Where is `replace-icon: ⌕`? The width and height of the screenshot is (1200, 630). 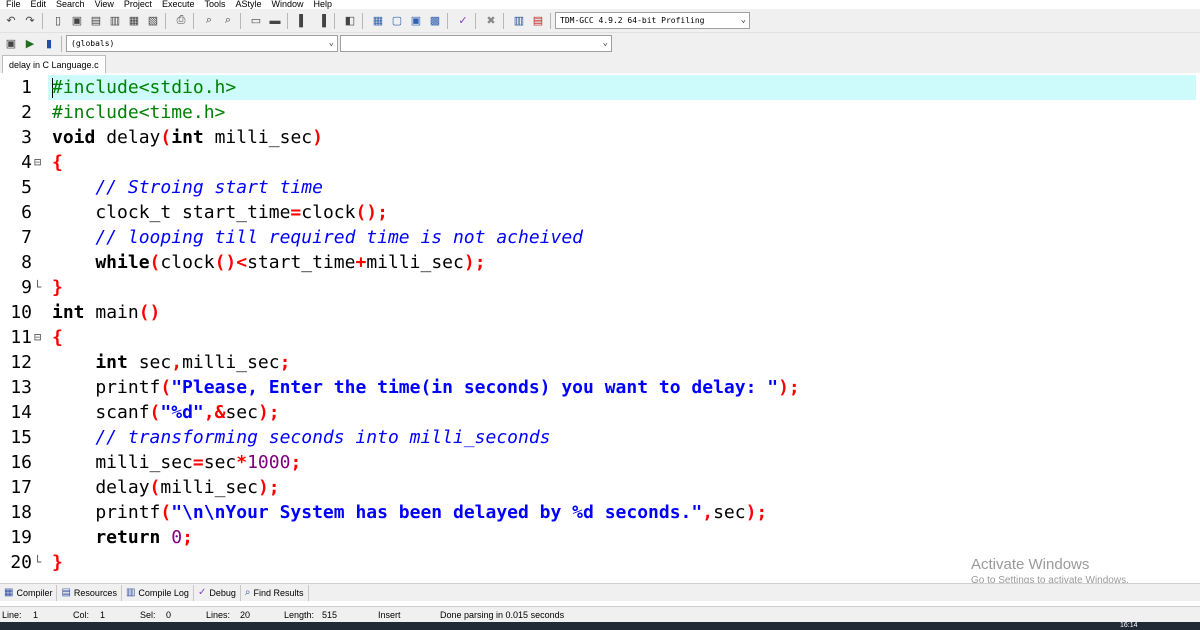
replace-icon: ⌕ is located at coordinates (228, 21).